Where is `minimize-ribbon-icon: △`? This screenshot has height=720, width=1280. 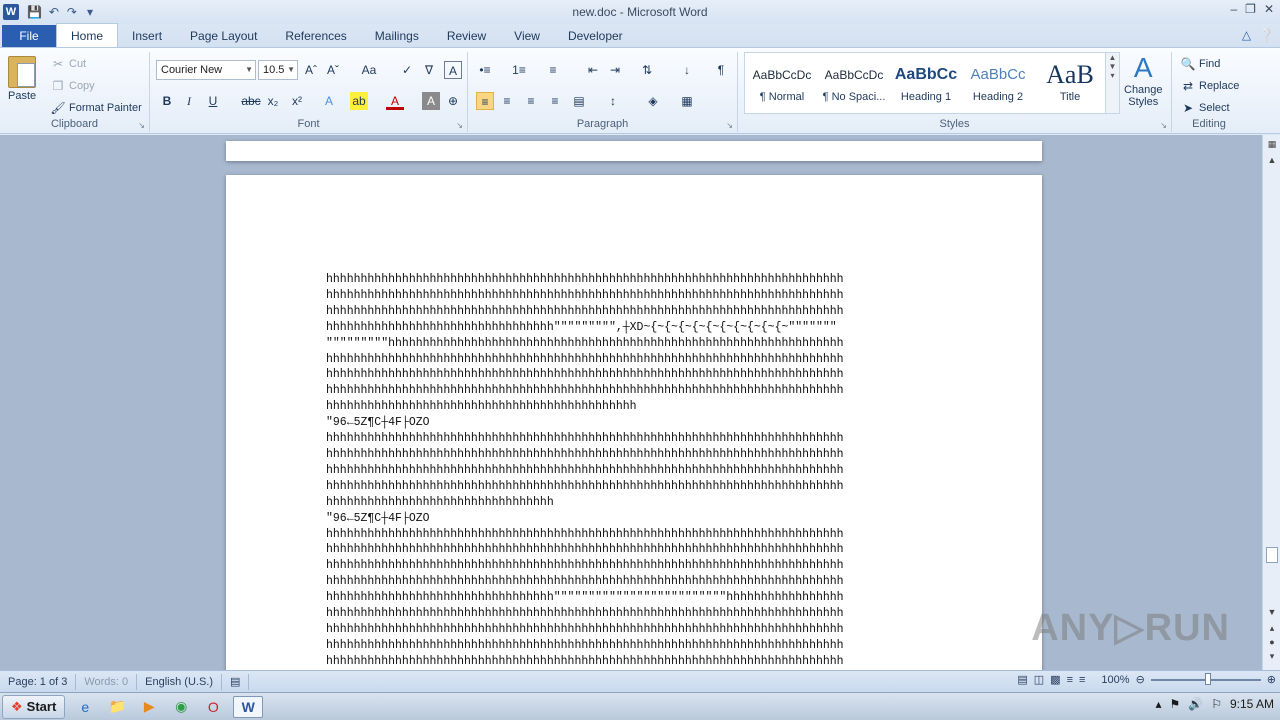
minimize-ribbon-icon: △ is located at coordinates (1246, 35).